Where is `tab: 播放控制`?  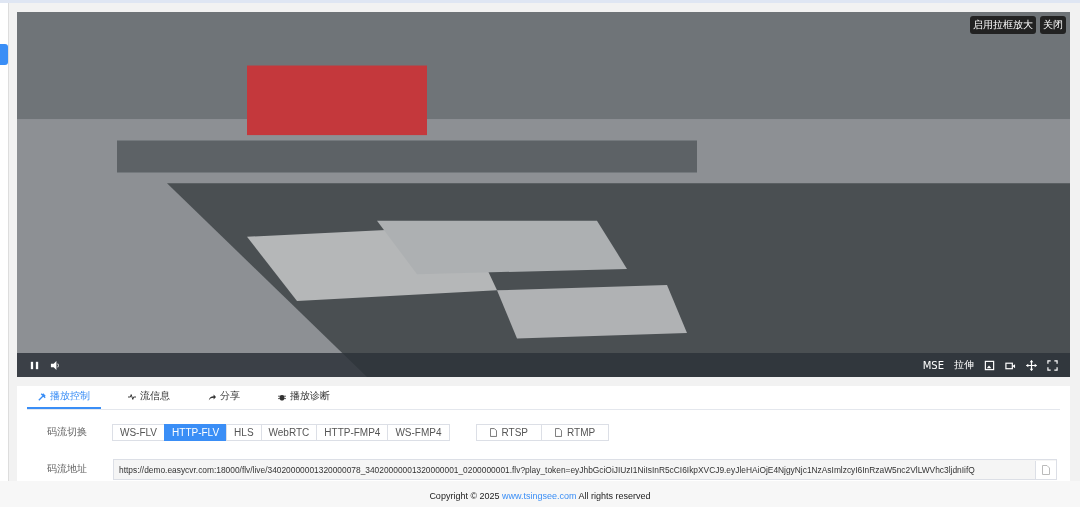
tab: 播放控制 is located at coordinates (64, 397).